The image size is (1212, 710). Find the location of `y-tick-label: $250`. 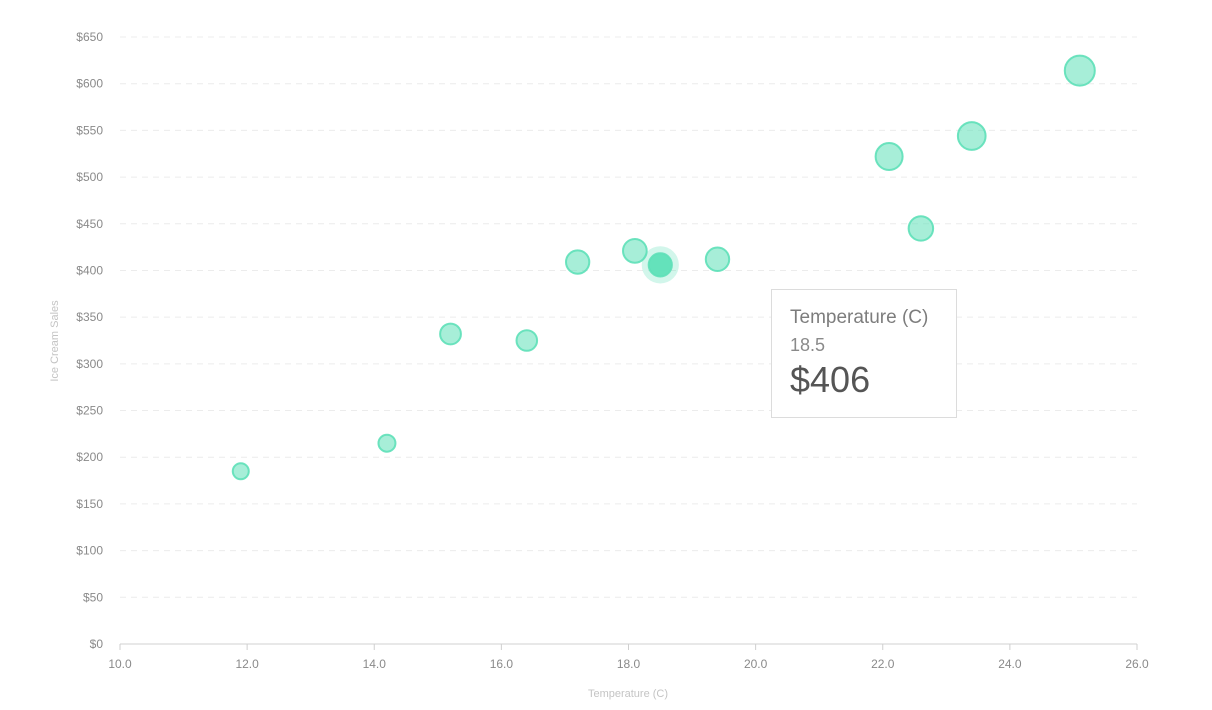

y-tick-label: $250 is located at coordinates (89, 411).